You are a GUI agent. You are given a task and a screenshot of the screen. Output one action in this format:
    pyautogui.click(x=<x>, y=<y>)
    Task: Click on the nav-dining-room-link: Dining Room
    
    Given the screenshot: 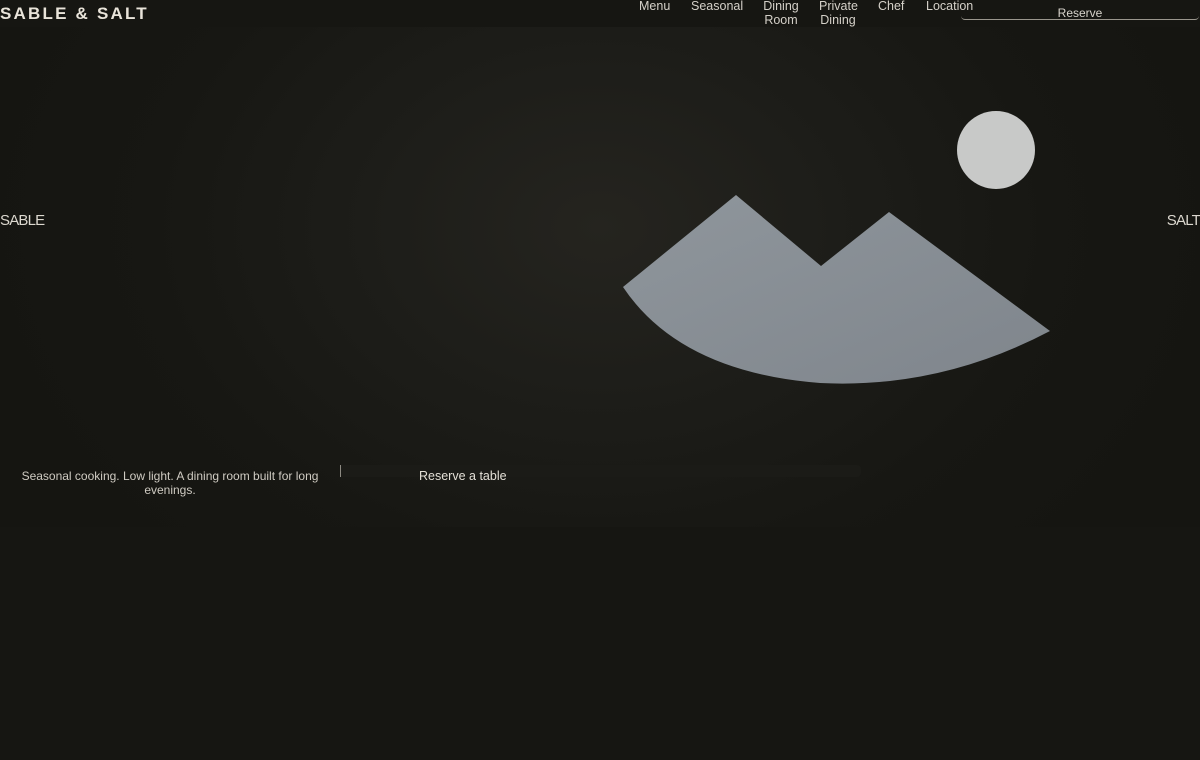 What is the action you would take?
    pyautogui.click(x=781, y=13)
    